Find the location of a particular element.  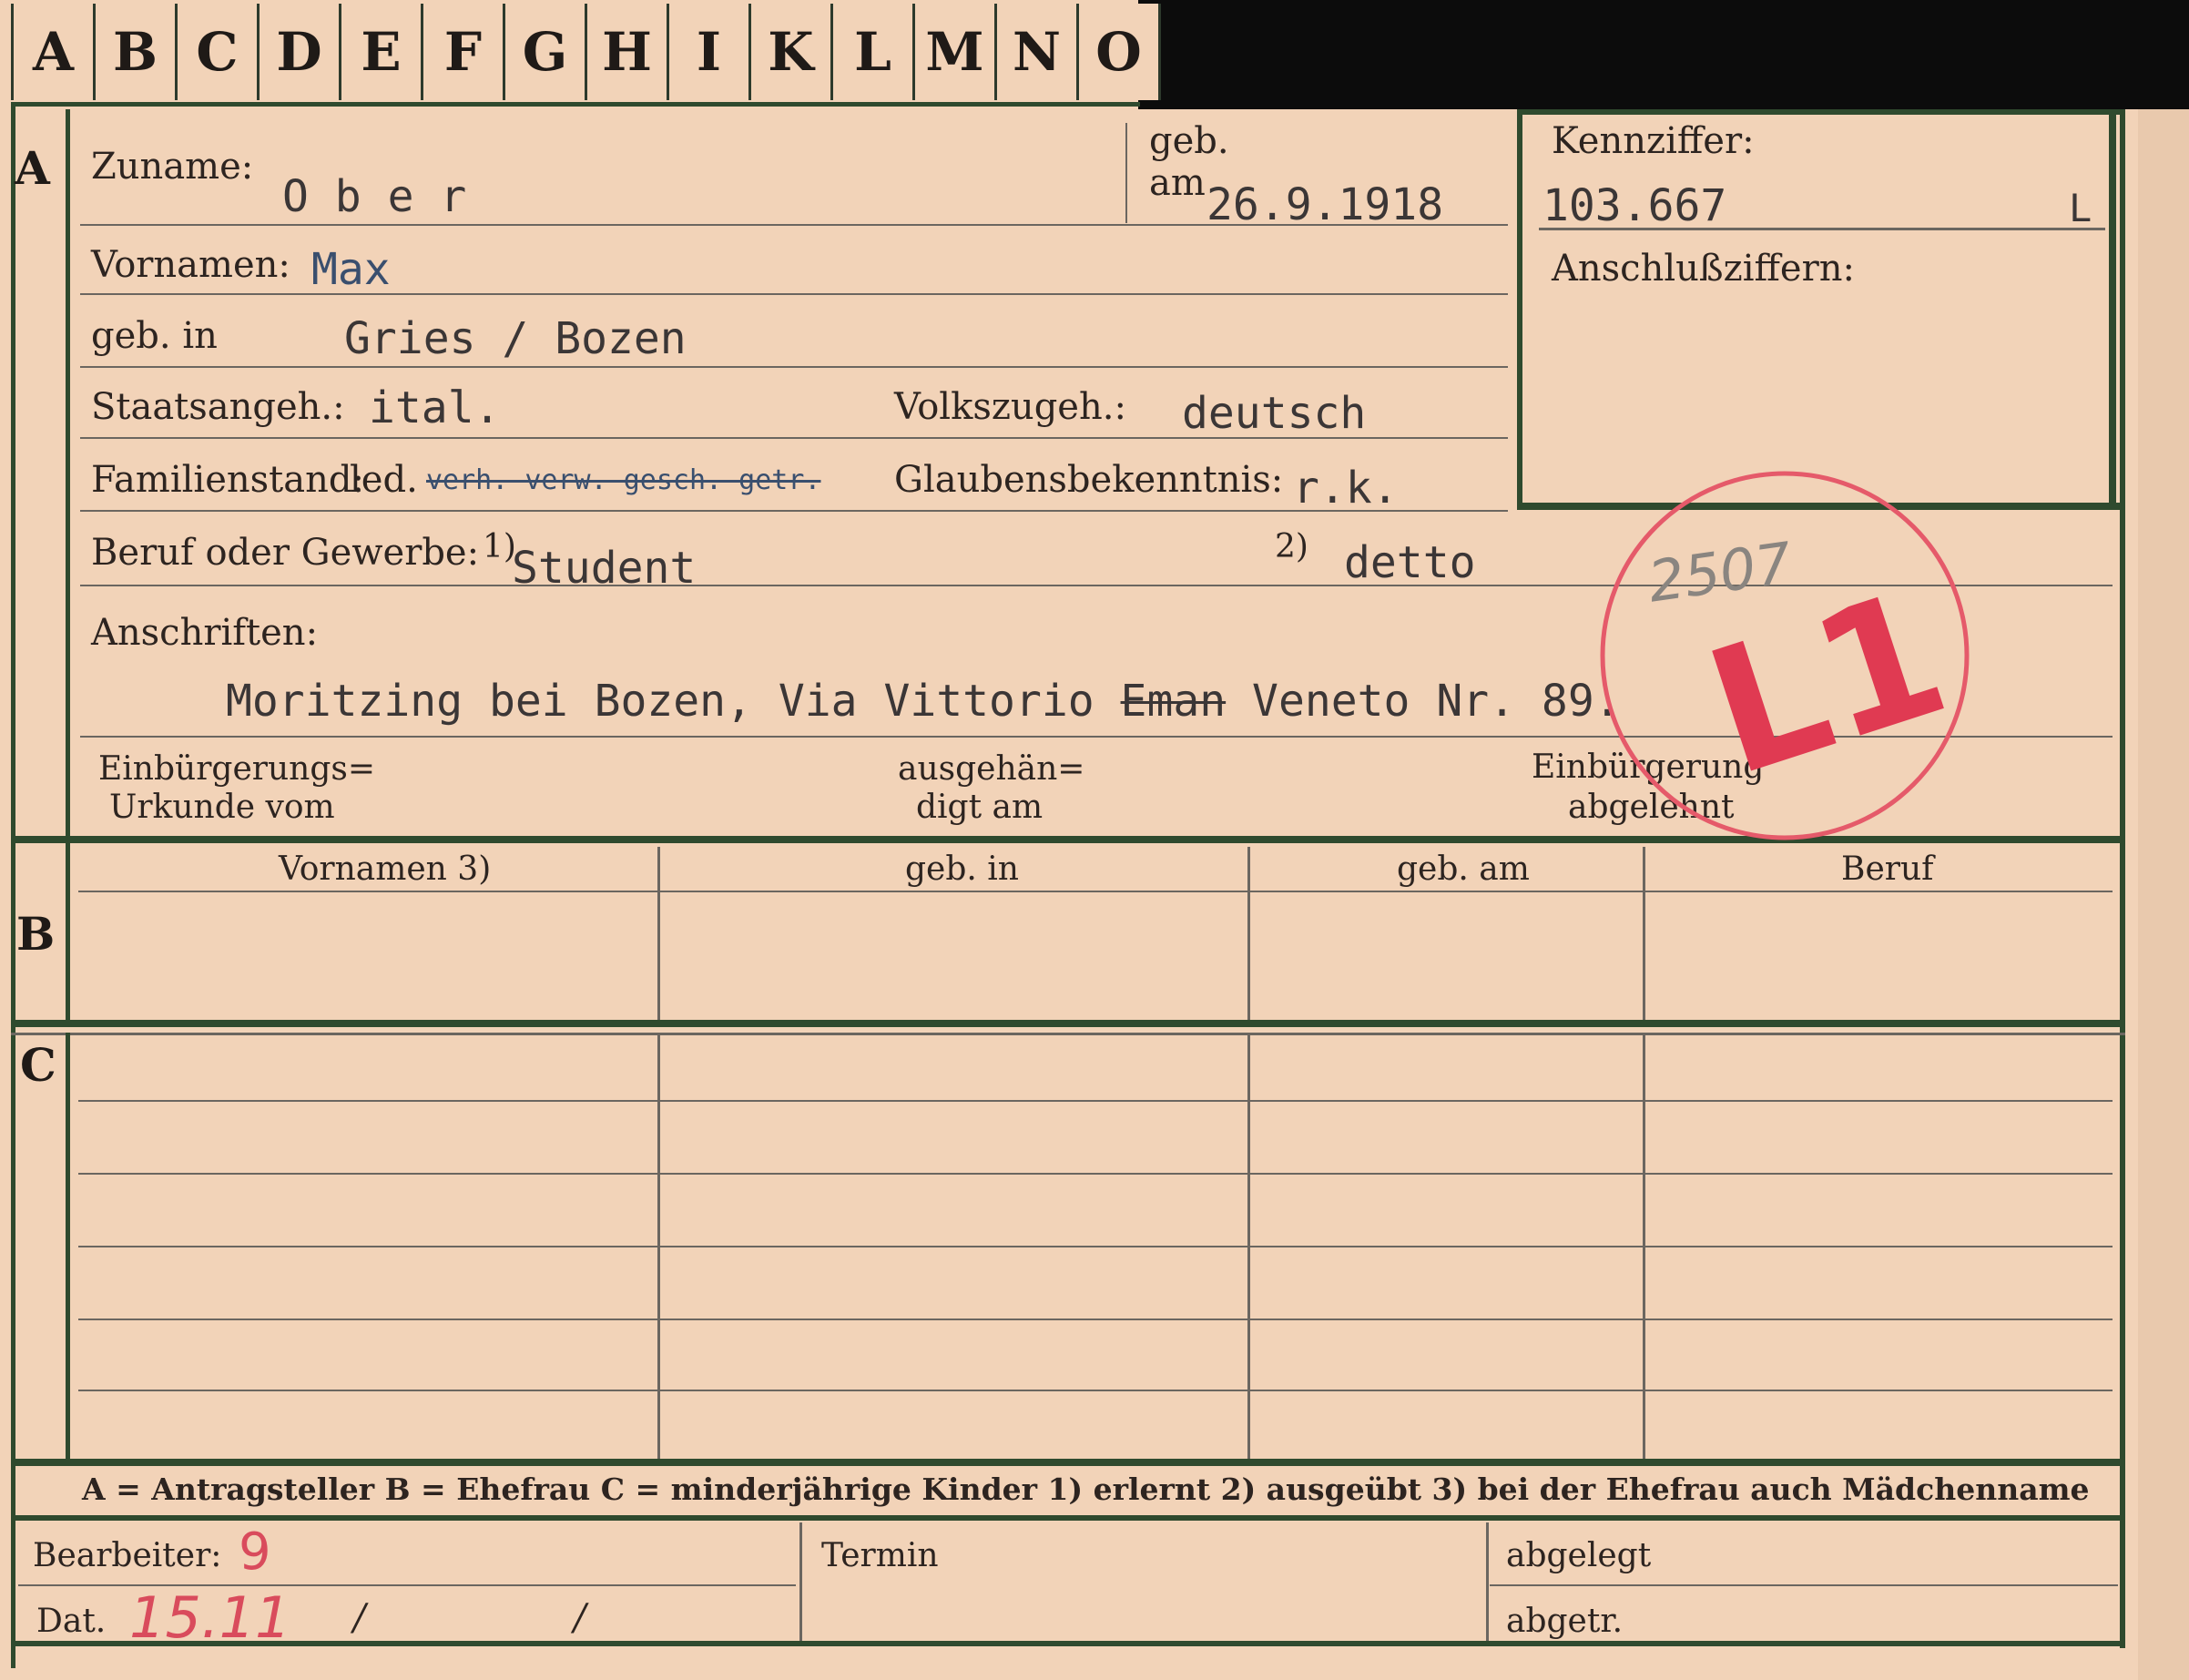

first-name-value: Max is located at coordinates (351, 269).